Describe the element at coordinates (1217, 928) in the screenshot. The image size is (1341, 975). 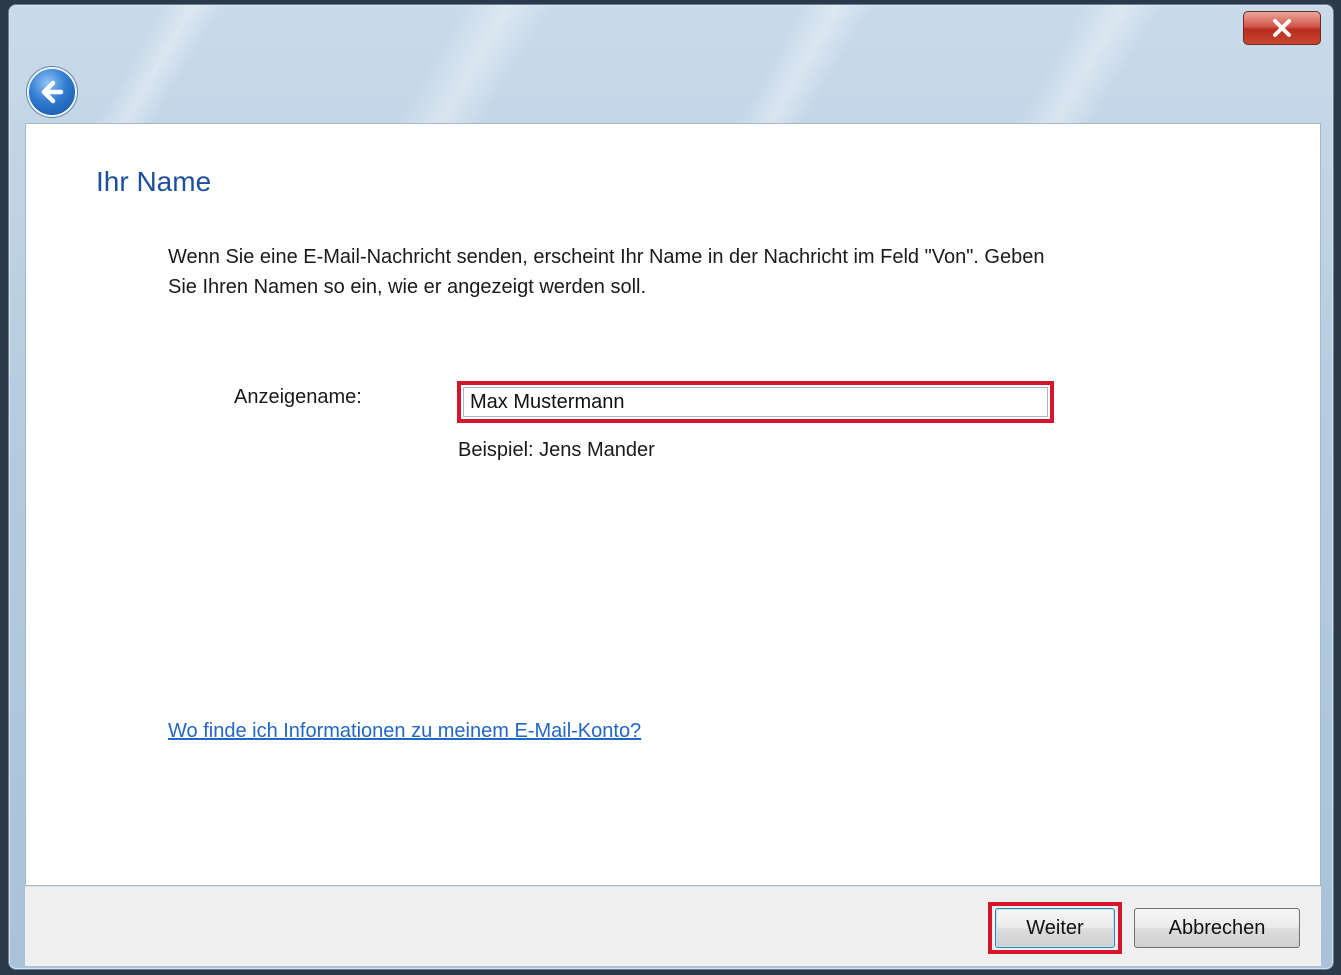
I see `cancel-button: Abbrechen` at that location.